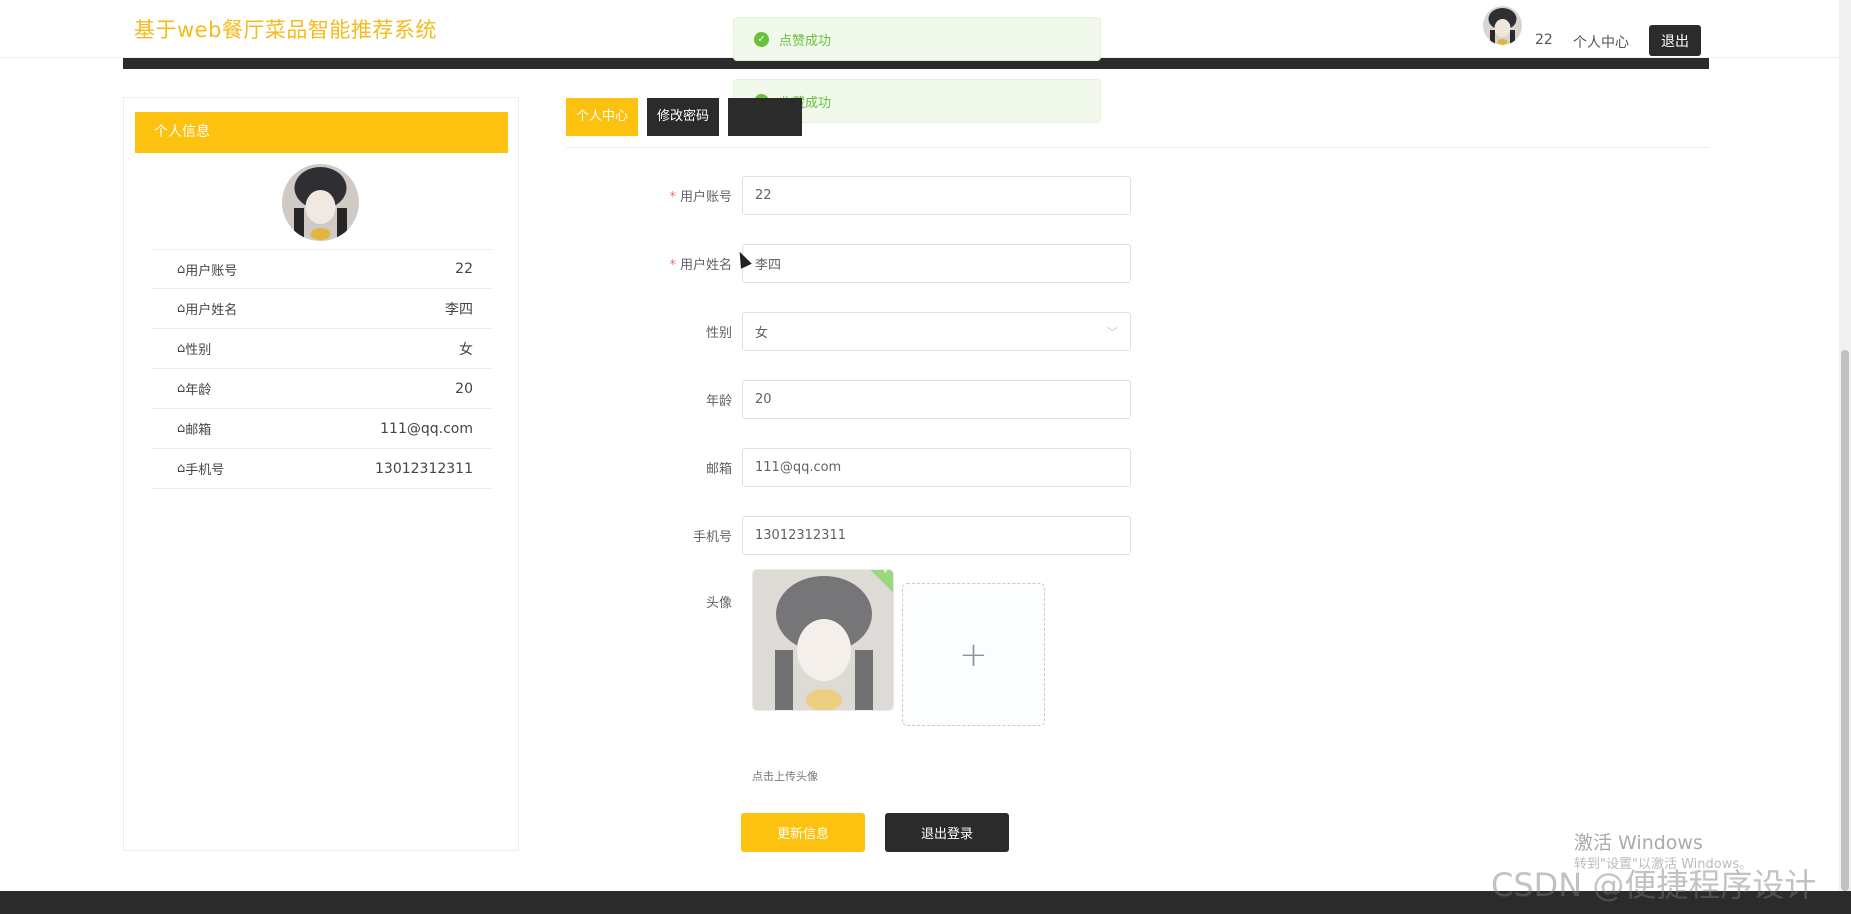 The image size is (1851, 914). I want to click on account-field: 22, so click(936, 195).